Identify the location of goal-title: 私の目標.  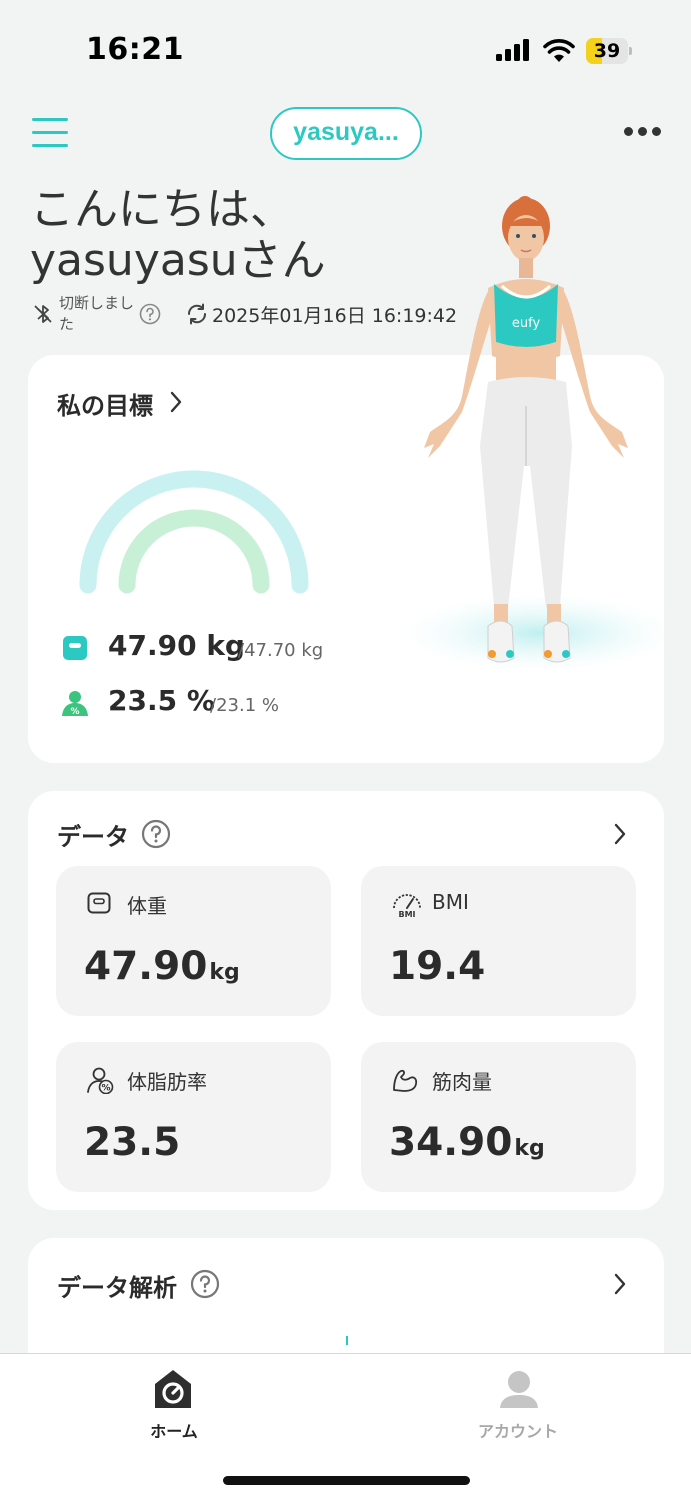
(105, 406).